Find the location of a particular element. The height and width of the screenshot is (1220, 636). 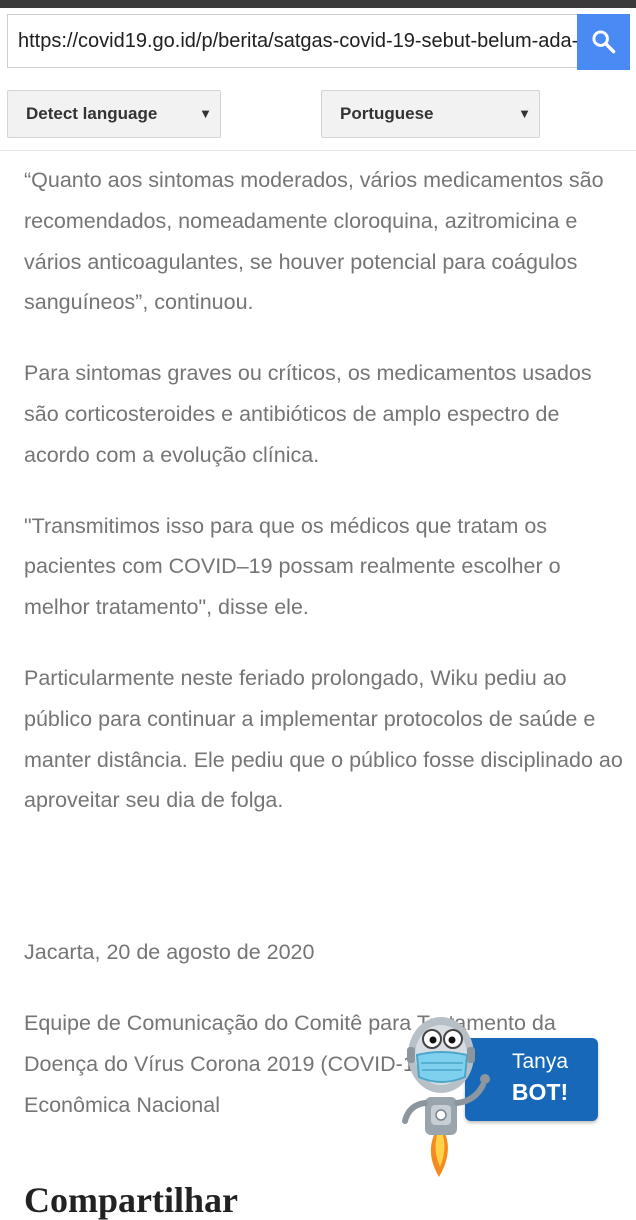

target-language-select: Portuguese ▼ is located at coordinates (430, 114).